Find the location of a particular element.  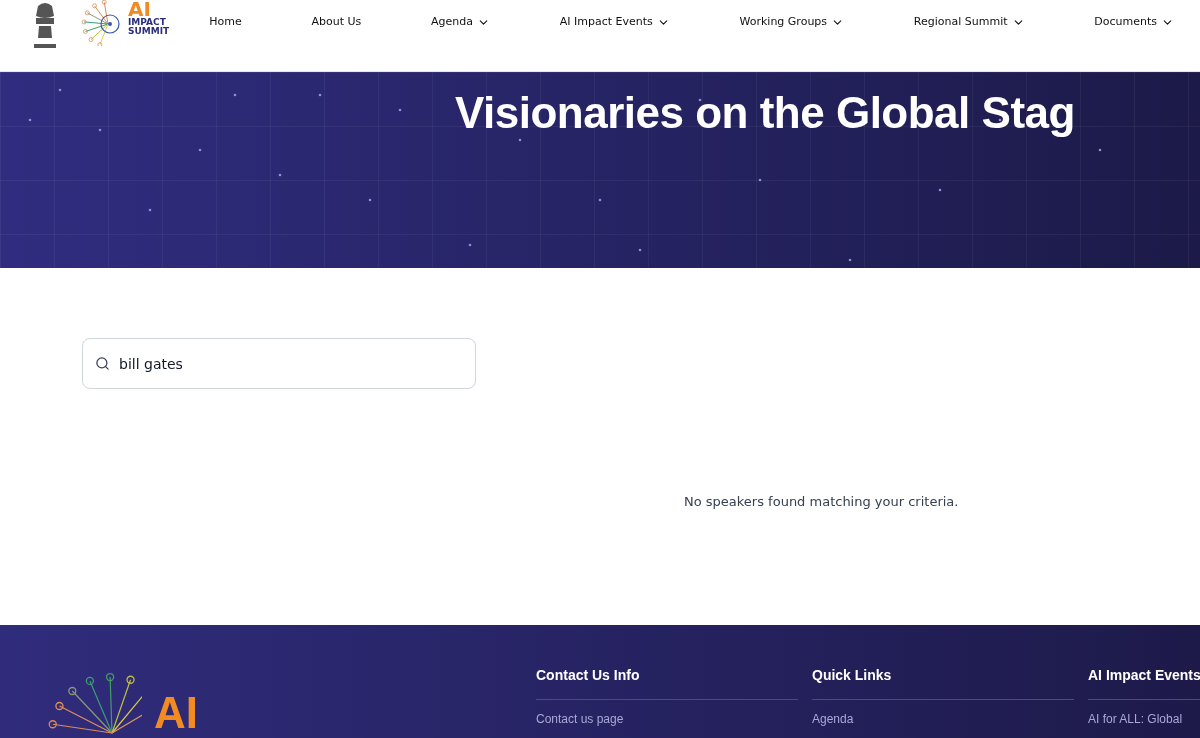

hero-title: Visionaries on the Global Stag is located at coordinates (765, 113).